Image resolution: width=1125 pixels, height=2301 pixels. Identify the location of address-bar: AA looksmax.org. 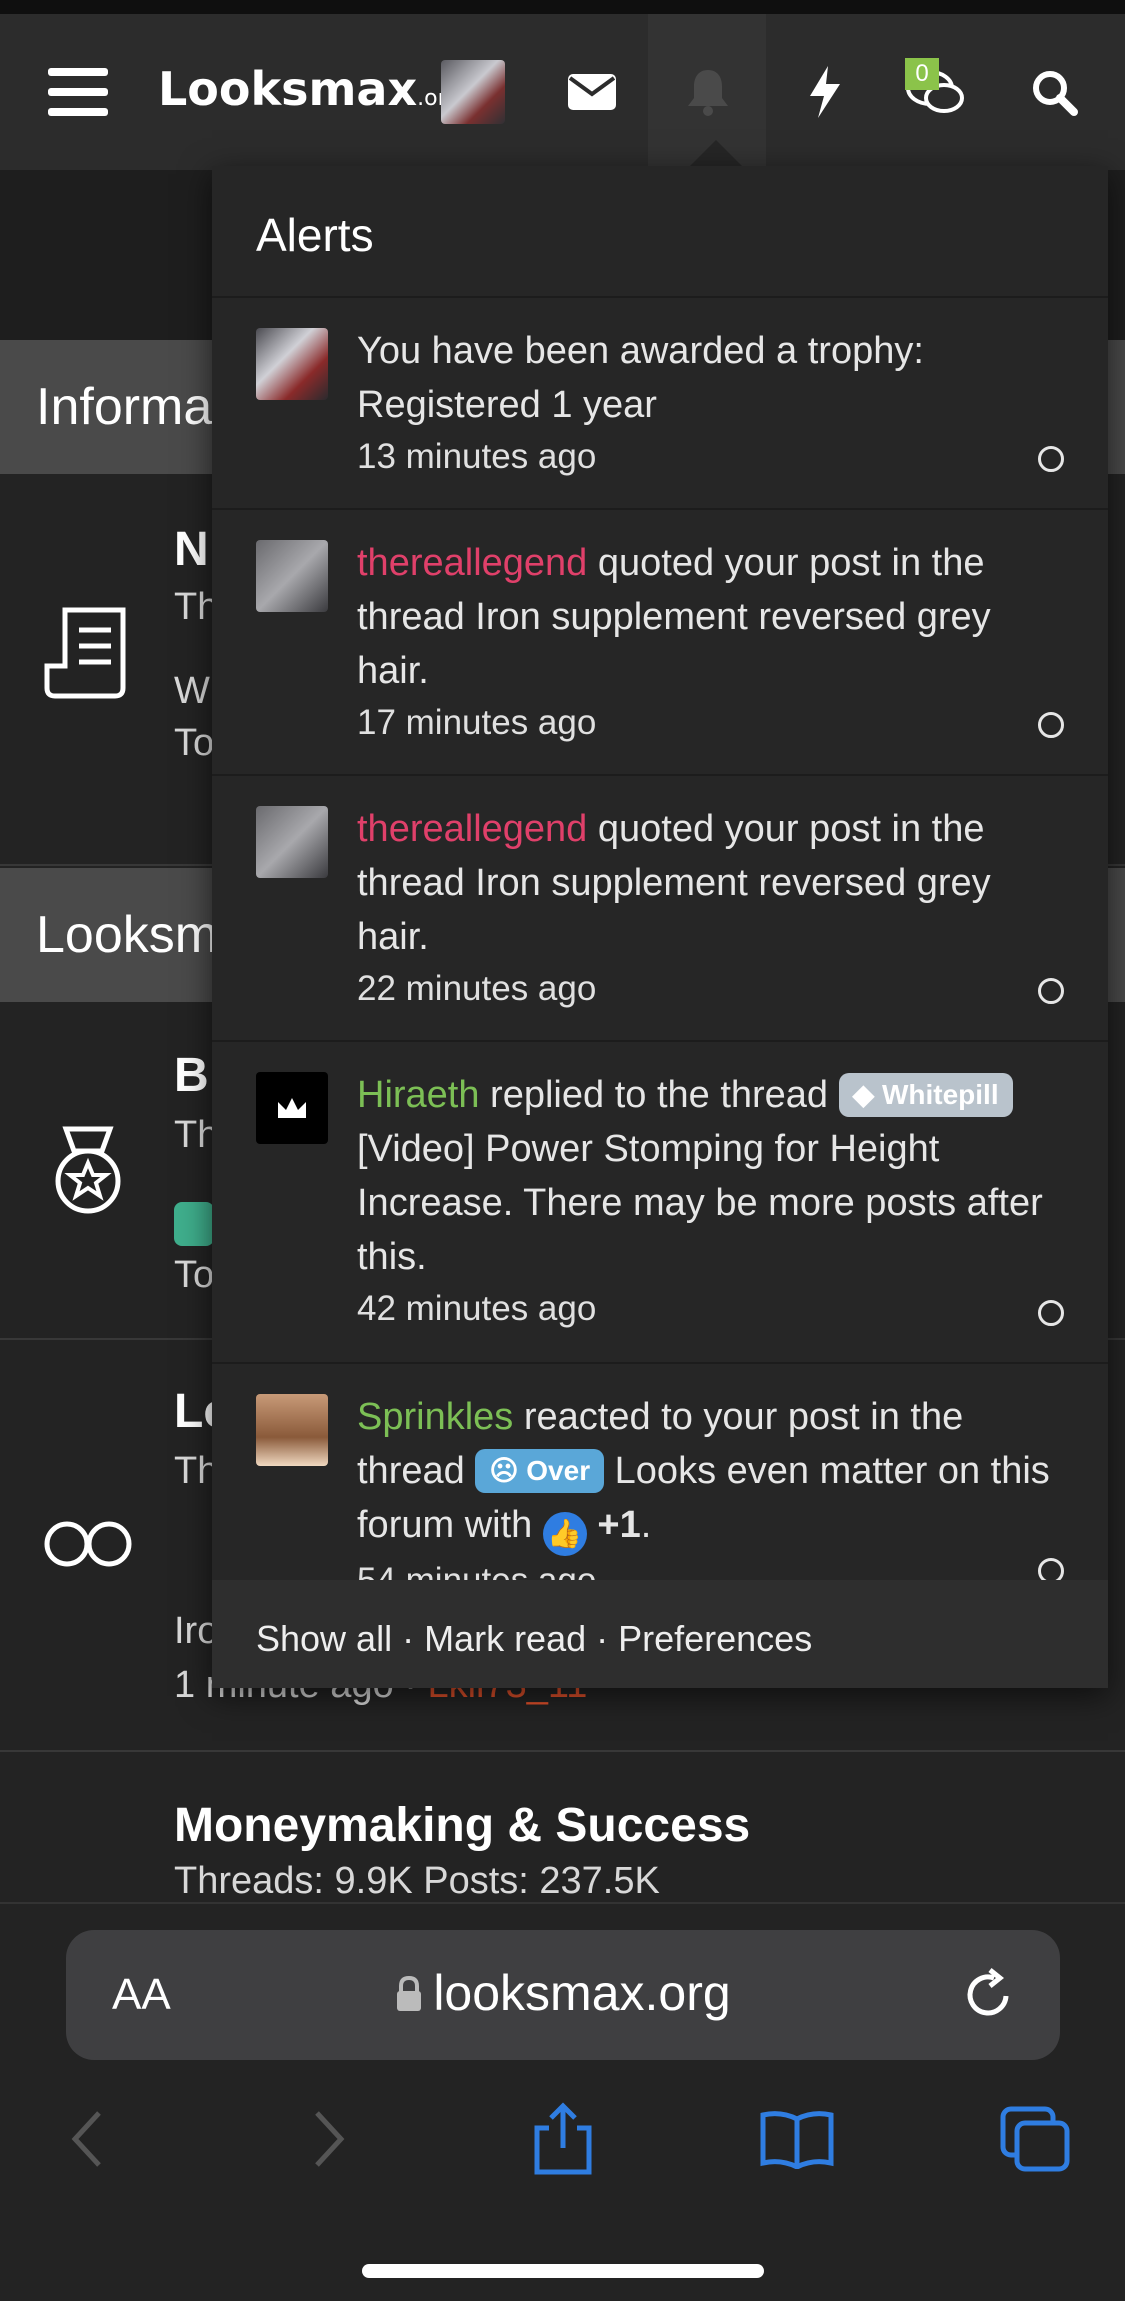
(563, 1995).